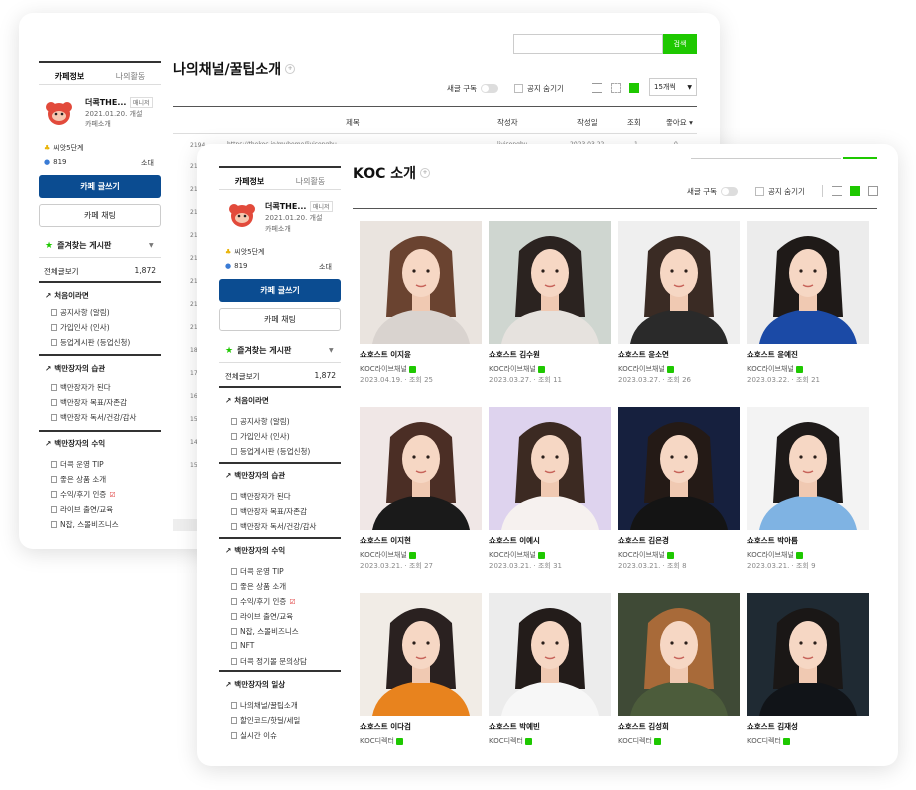  I want to click on post-title: 쇼호스트 김수원, so click(514, 354).